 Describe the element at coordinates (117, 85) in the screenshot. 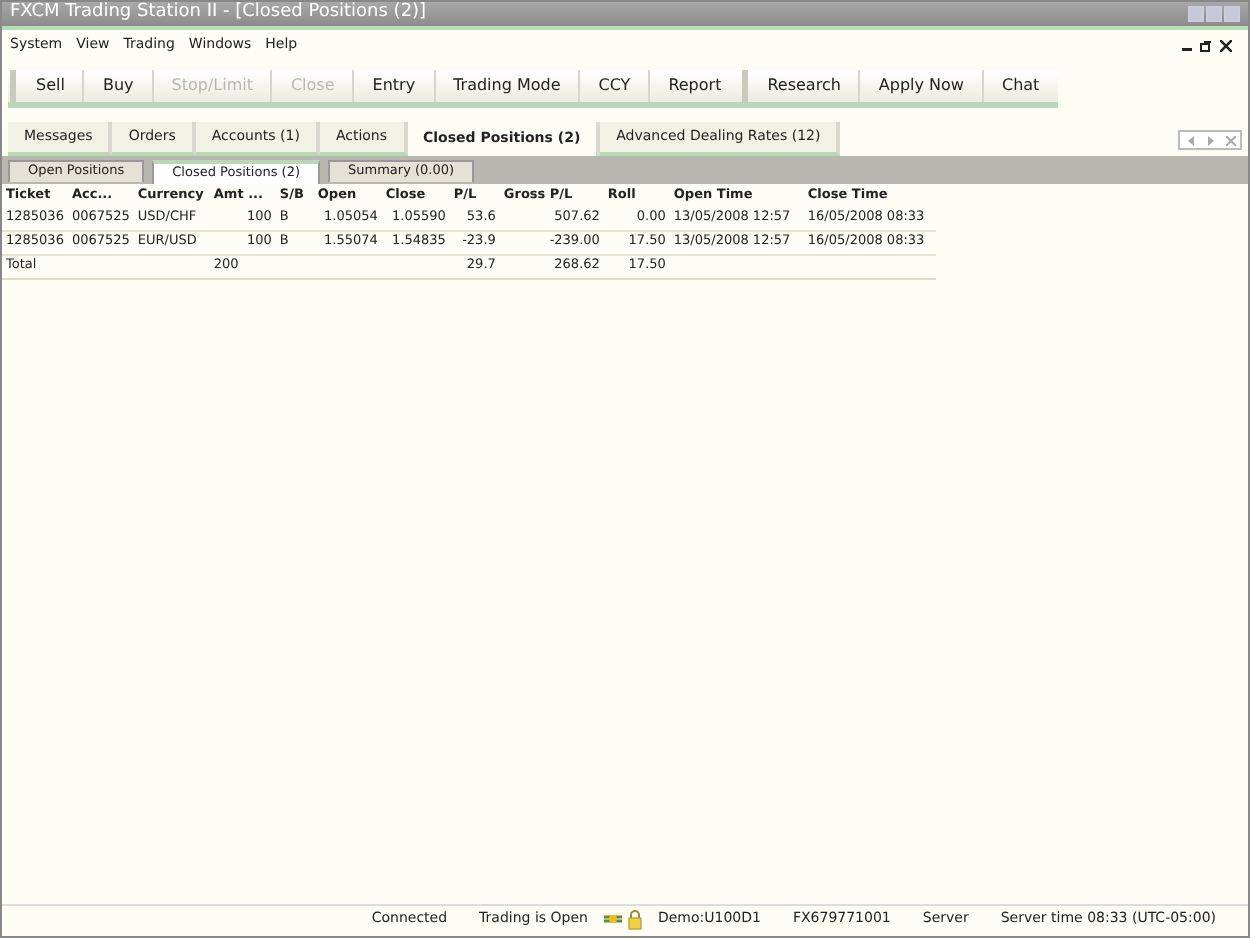

I see `toolbar-button: Buy` at that location.